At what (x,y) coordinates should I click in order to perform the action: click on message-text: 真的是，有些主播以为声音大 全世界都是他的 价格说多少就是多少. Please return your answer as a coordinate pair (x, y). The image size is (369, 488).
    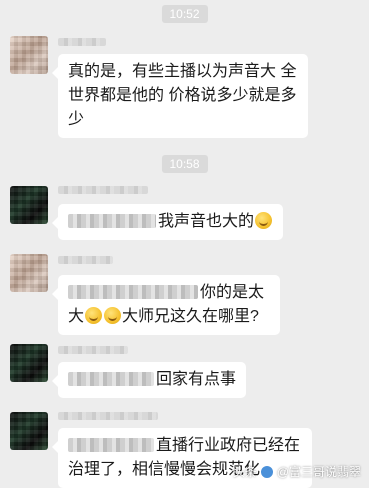
    Looking at the image, I should click on (182, 95).